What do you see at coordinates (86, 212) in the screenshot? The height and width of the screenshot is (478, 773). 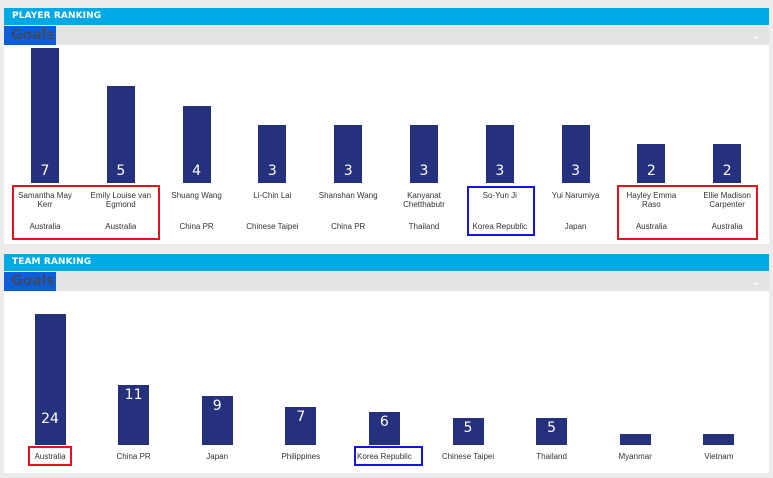 I see `highlight-australia-players-left` at bounding box center [86, 212].